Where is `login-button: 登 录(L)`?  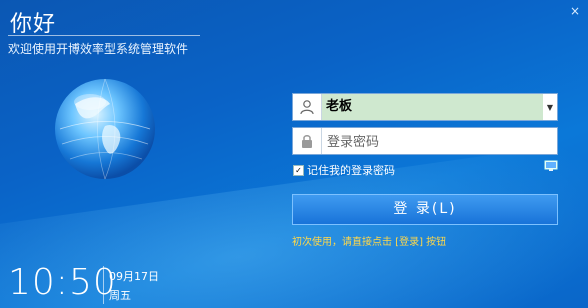 login-button: 登 录(L) is located at coordinates (425, 209).